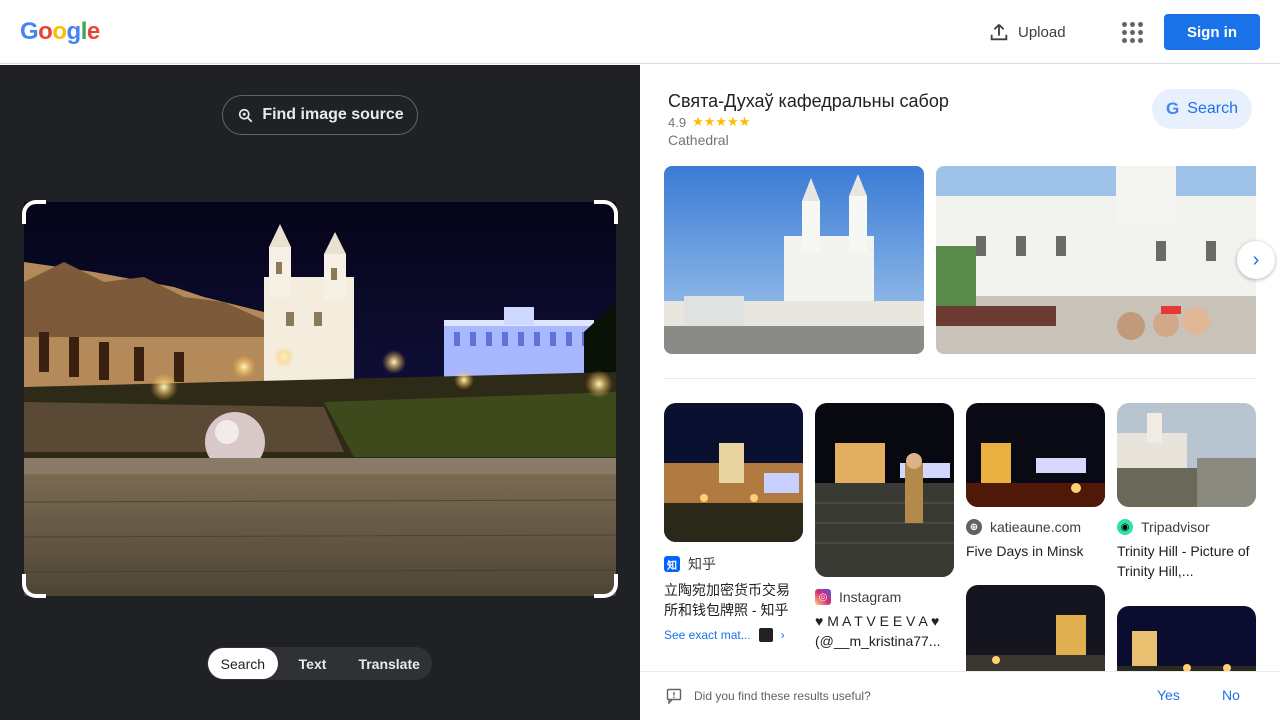 The width and height of the screenshot is (1280, 720). What do you see at coordinates (733, 600) in the screenshot?
I see `result-title: 立陶宛加密货币交易所和钱包牌照 - 知乎` at bounding box center [733, 600].